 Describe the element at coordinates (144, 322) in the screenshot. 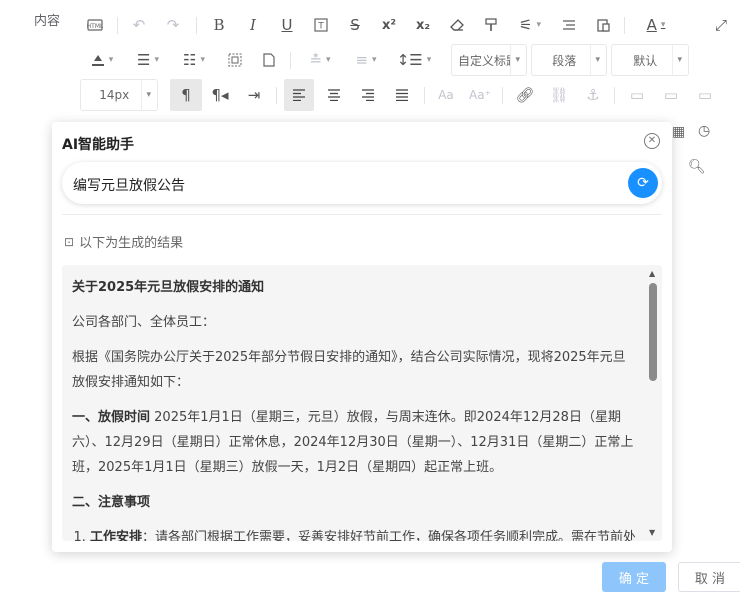

I see `result-salutation: 公司各部门、全体员工：` at that location.